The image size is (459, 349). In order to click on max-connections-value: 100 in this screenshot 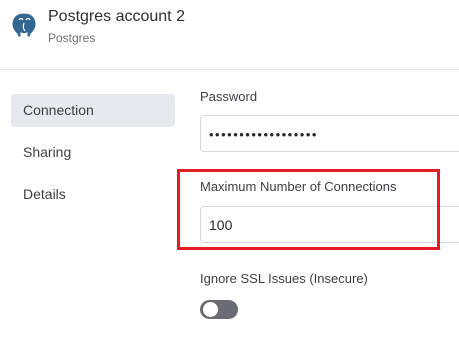, I will do `click(221, 225)`.